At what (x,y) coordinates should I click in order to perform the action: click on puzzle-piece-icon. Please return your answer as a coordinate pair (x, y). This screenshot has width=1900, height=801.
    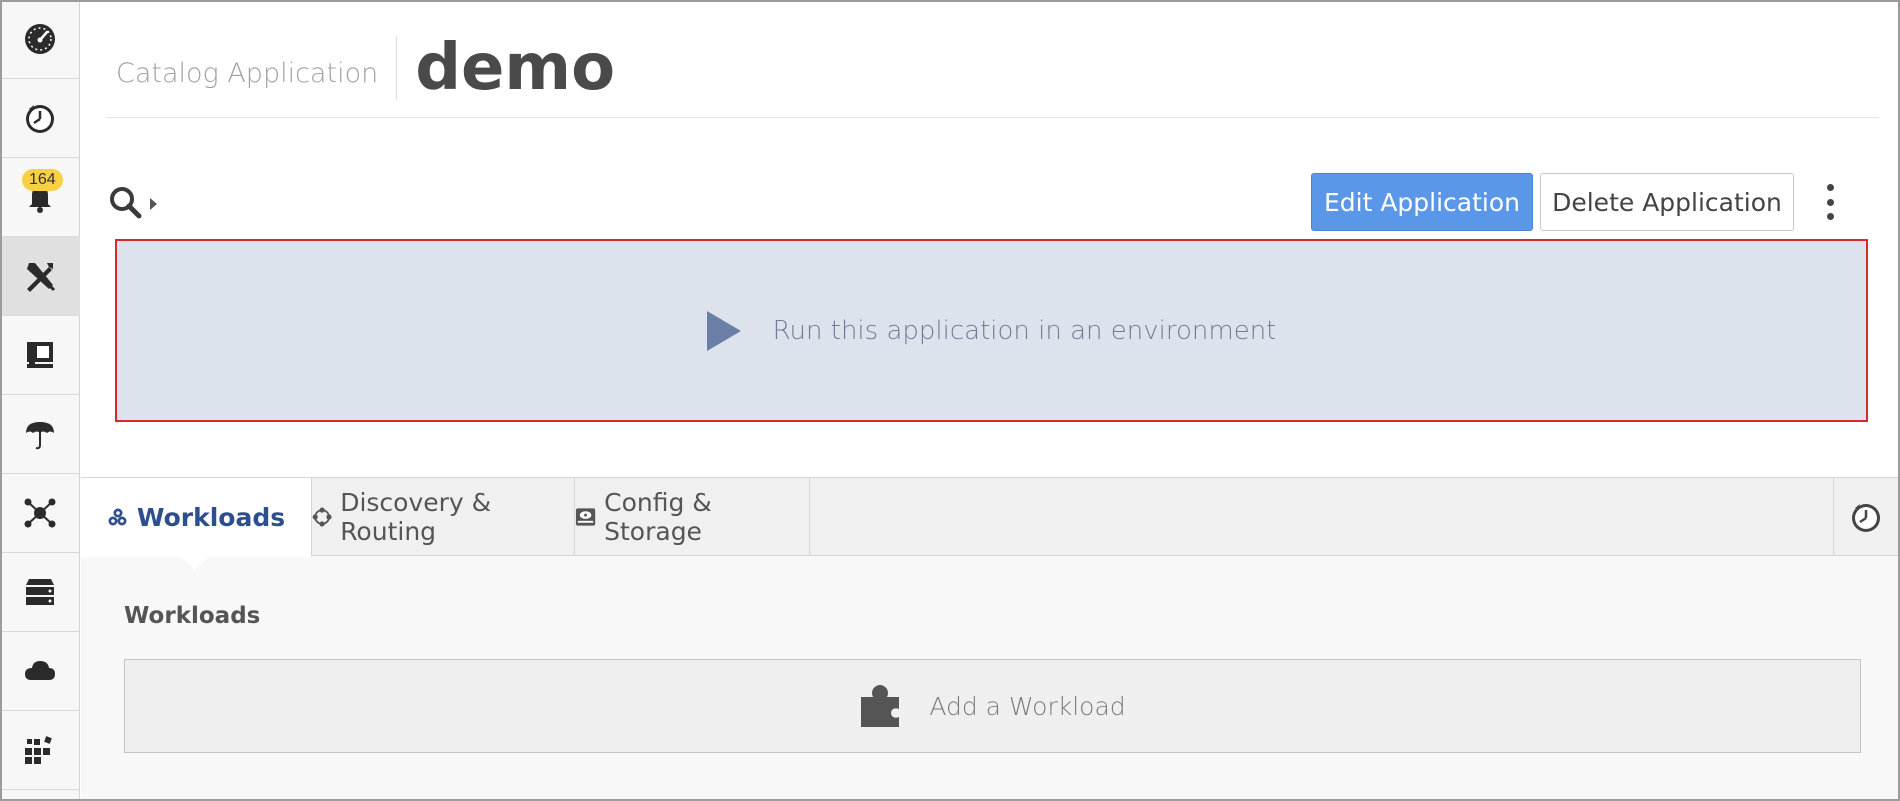
    Looking at the image, I should click on (880, 706).